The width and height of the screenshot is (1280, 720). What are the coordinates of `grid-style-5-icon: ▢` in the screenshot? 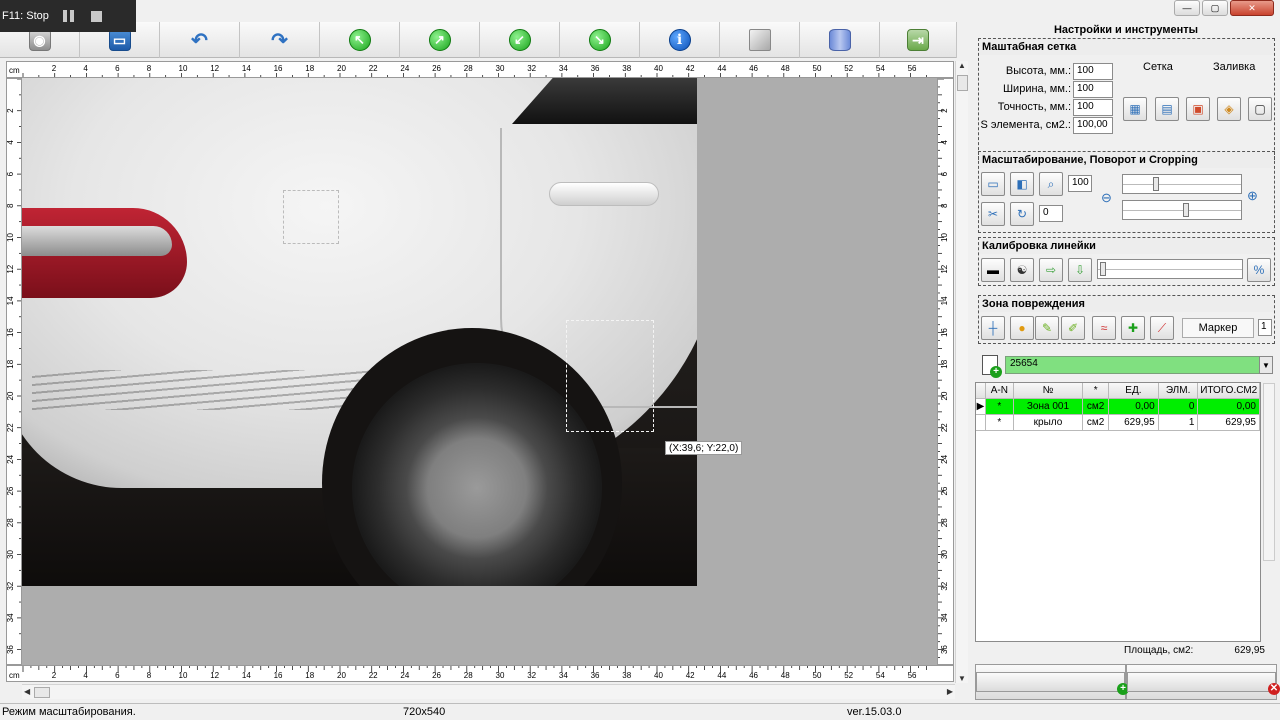 It's located at (1260, 109).